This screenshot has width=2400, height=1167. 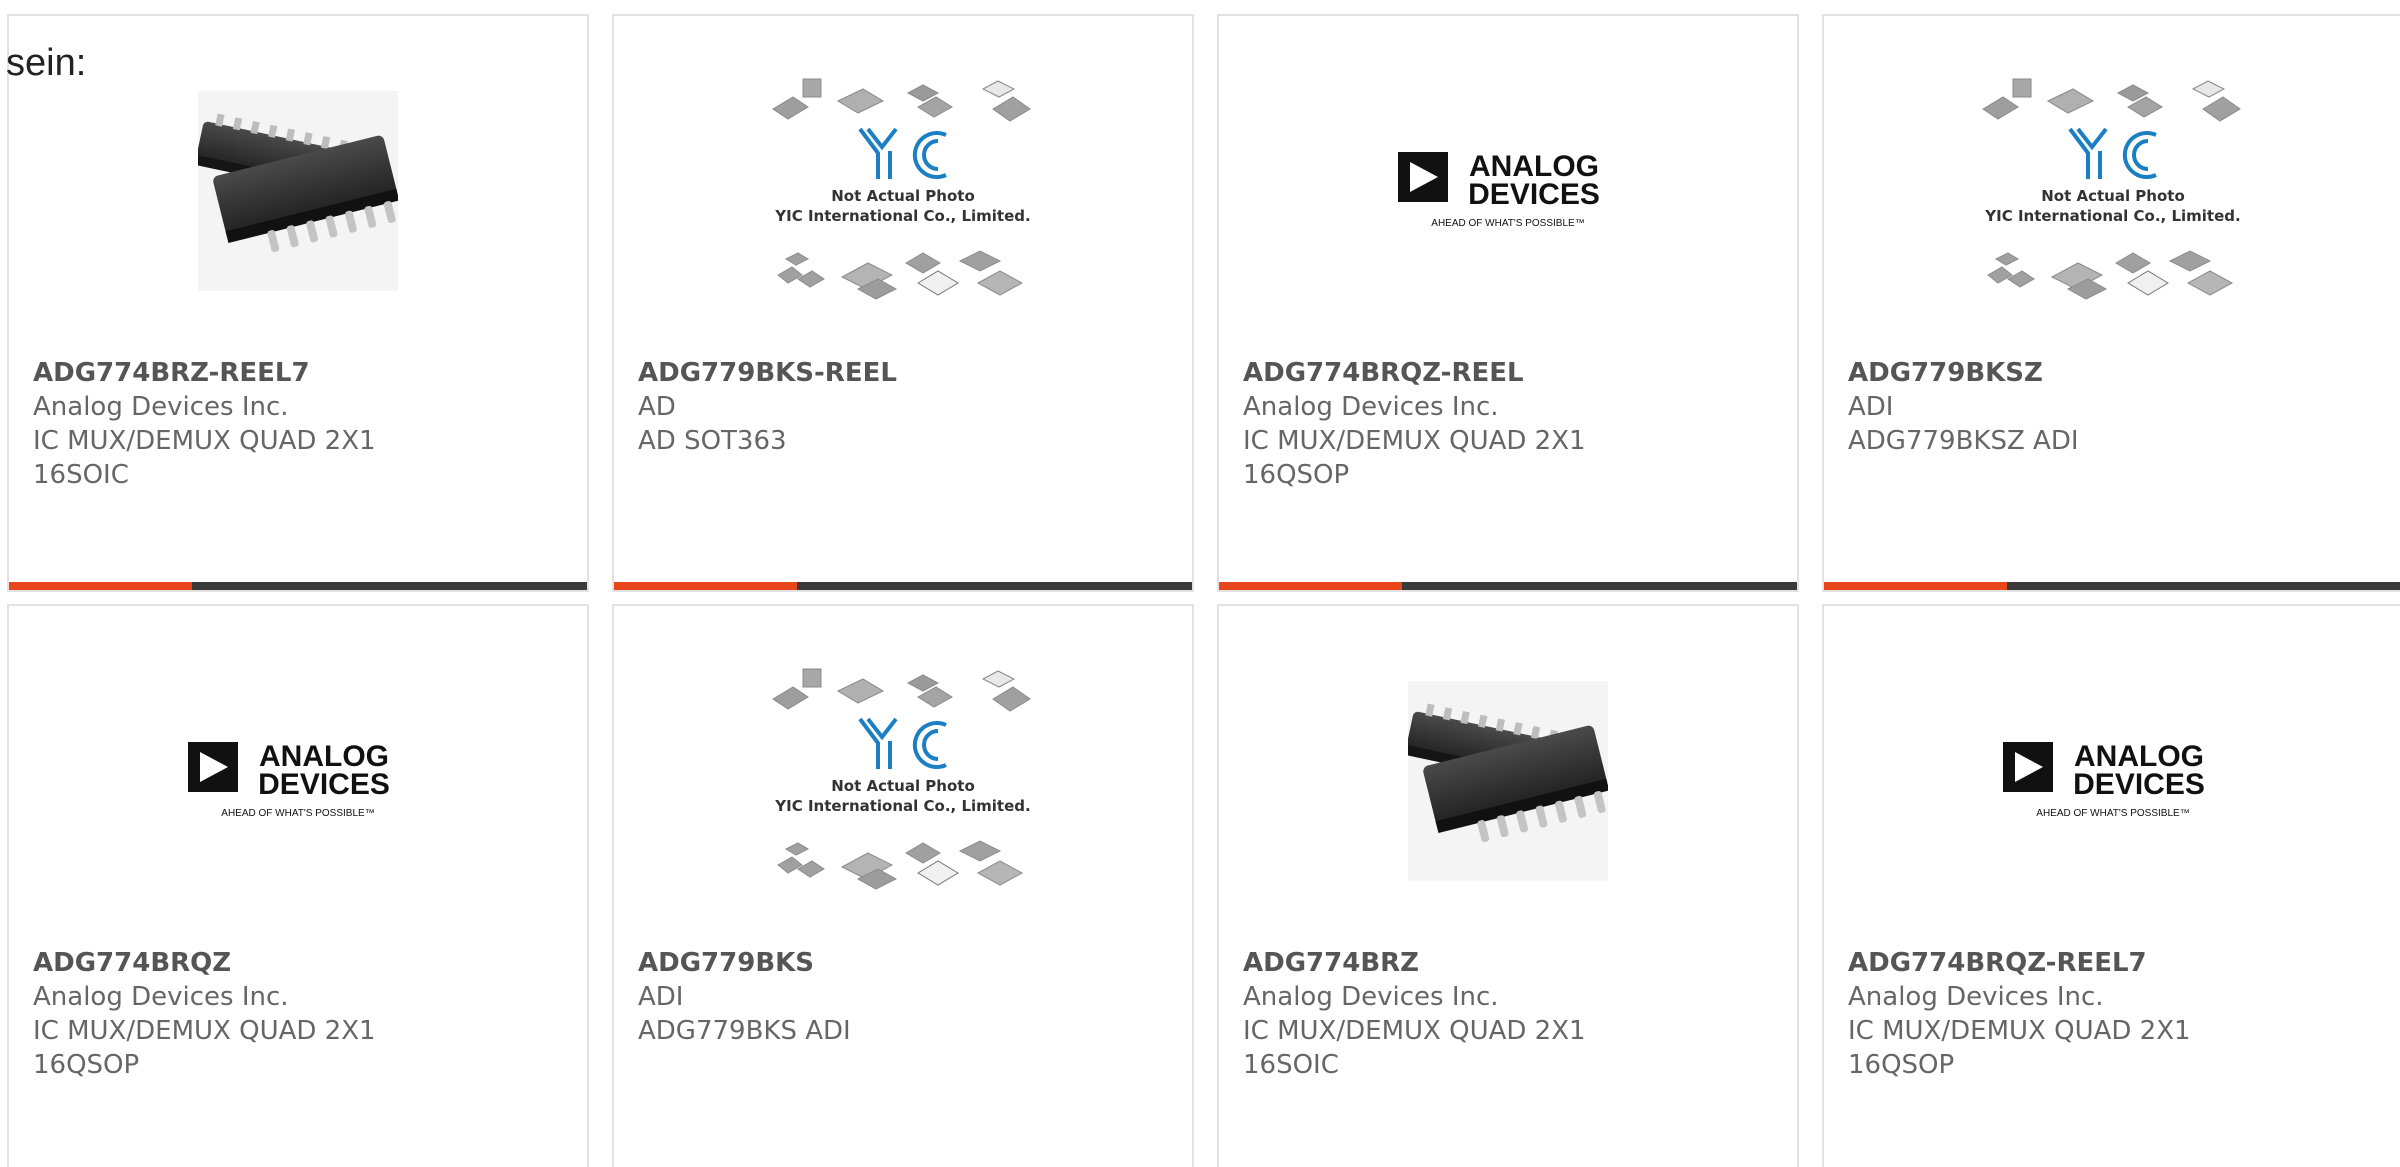 I want to click on product-info: ADG779BKS ADI ADG779BKS ADI, so click(x=903, y=997).